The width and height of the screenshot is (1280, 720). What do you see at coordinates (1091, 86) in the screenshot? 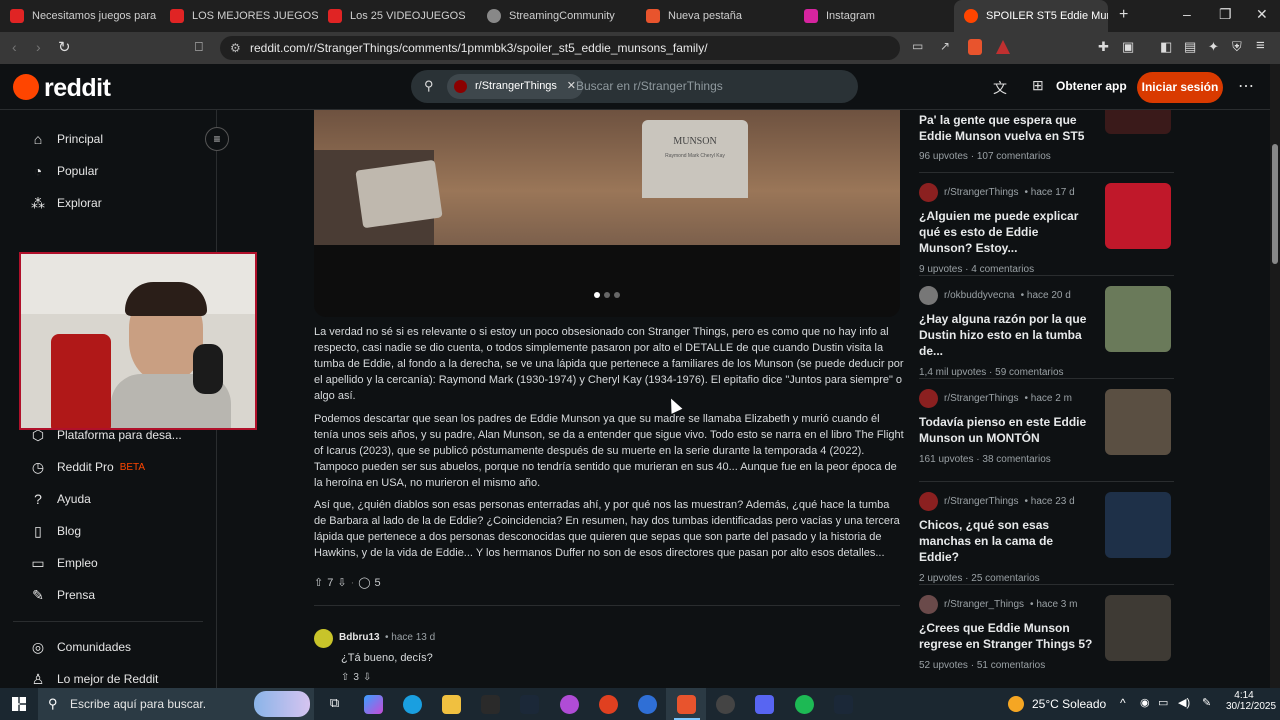
I see `get-app-button: Obtener app` at bounding box center [1091, 86].